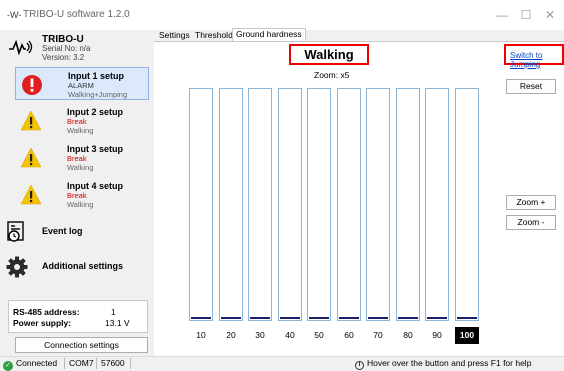  Describe the element at coordinates (62, 231) in the screenshot. I see `event-log-label: Event log` at that location.